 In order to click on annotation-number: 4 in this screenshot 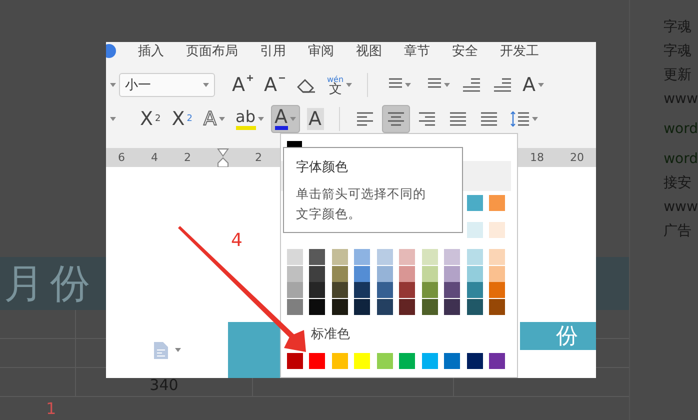, I will do `click(236, 240)`.